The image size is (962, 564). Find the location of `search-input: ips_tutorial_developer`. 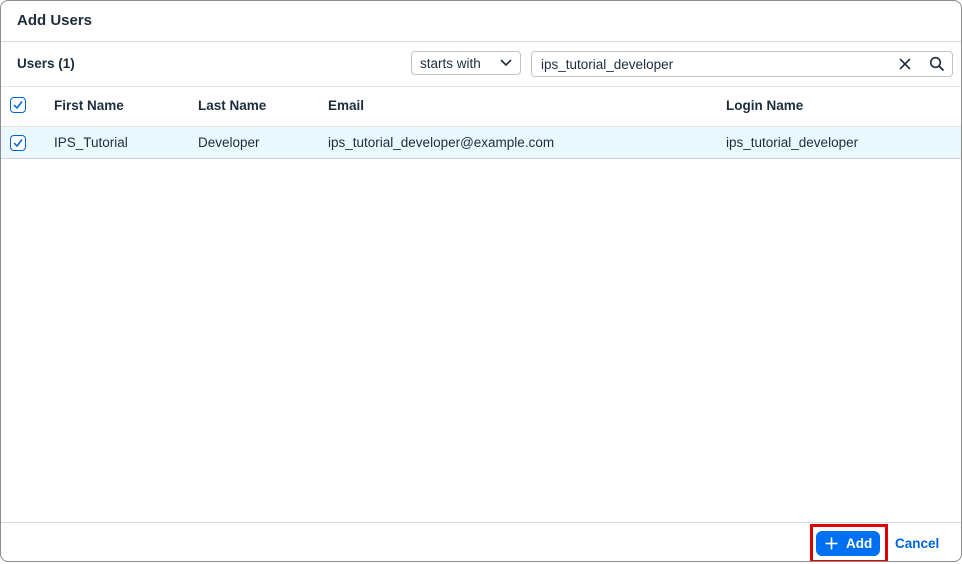

search-input: ips_tutorial_developer is located at coordinates (742, 64).